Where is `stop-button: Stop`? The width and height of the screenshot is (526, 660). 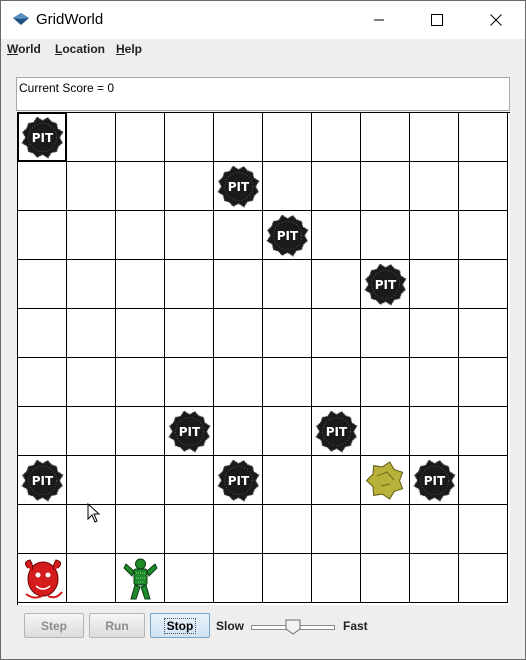
stop-button: Stop is located at coordinates (180, 625).